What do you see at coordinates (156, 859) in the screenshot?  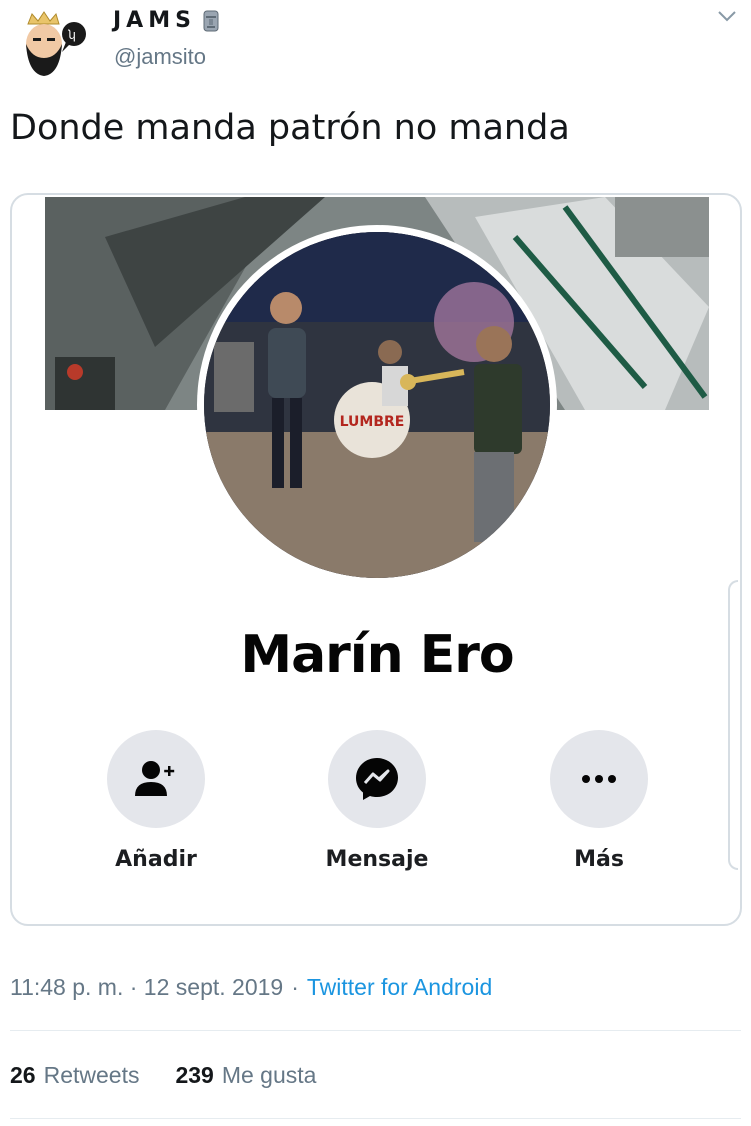 I see `add-friend-label: Añadir` at bounding box center [156, 859].